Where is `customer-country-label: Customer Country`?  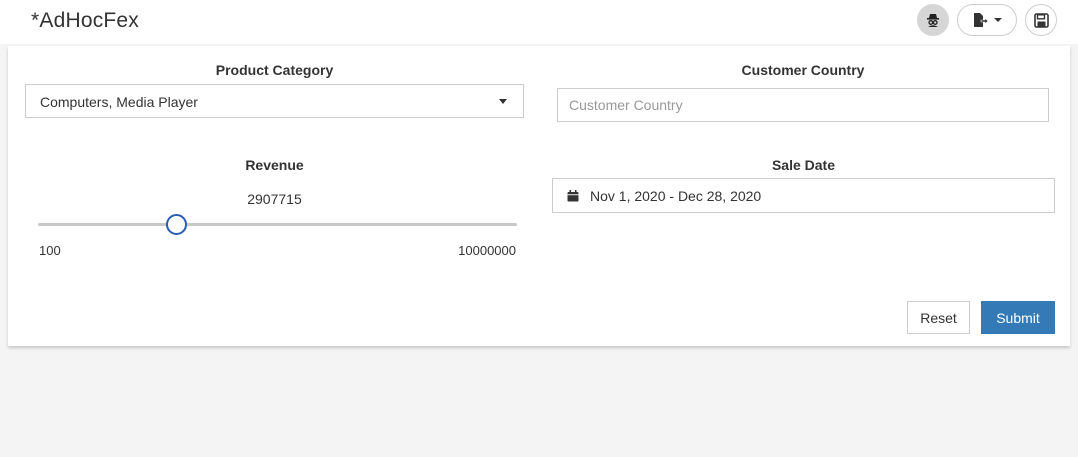 customer-country-label: Customer Country is located at coordinates (803, 70).